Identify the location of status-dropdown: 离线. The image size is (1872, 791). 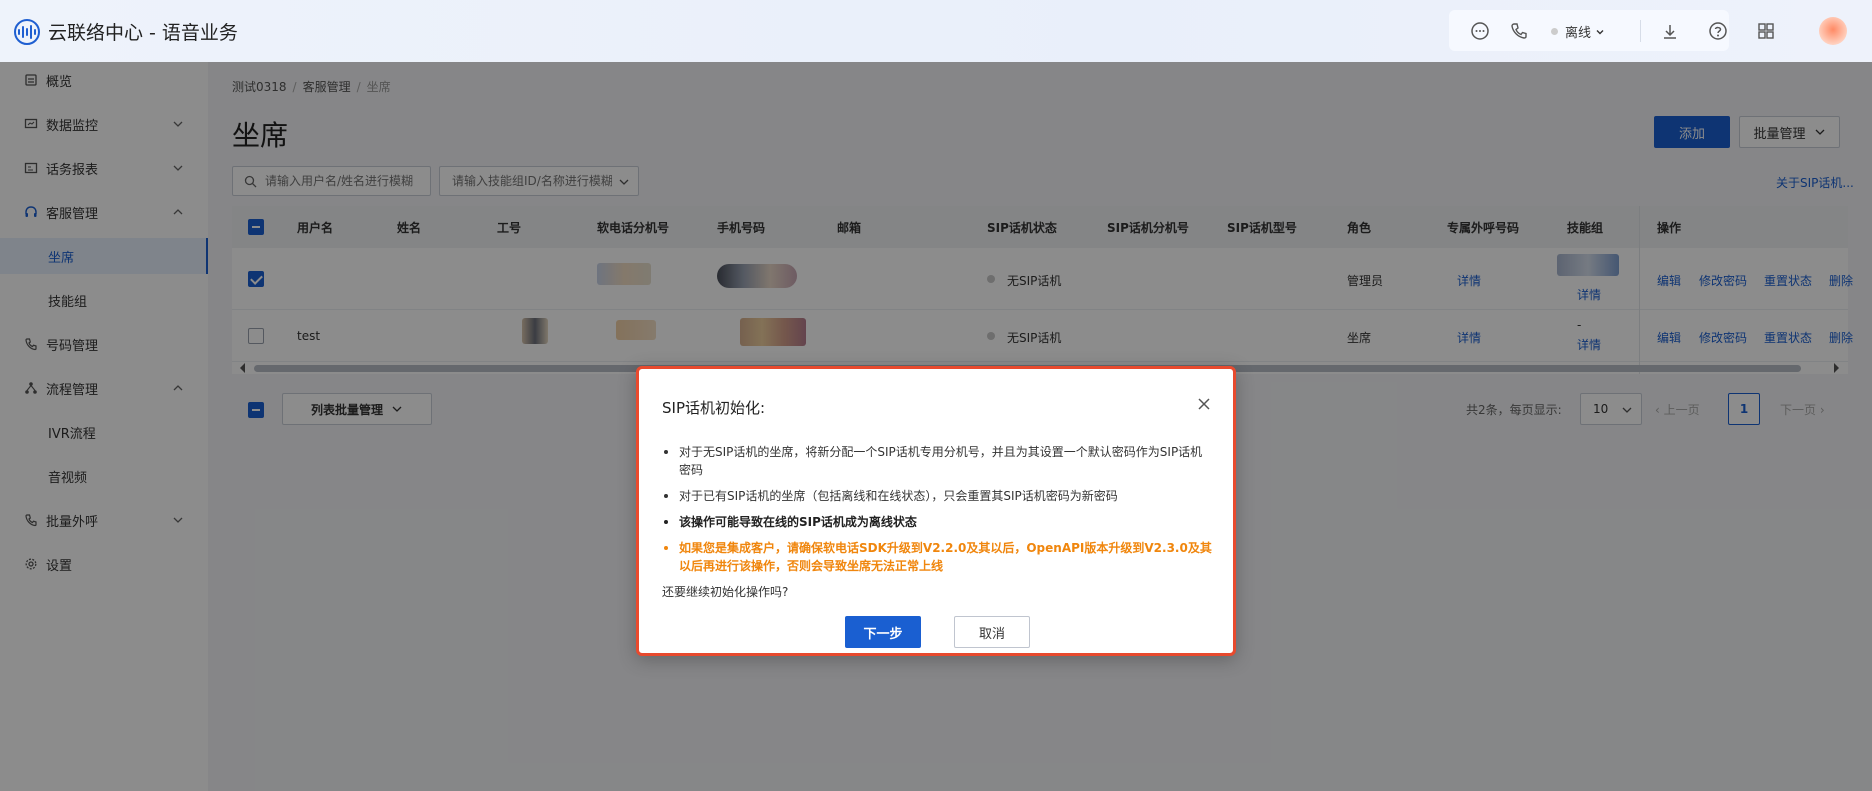
(1585, 31).